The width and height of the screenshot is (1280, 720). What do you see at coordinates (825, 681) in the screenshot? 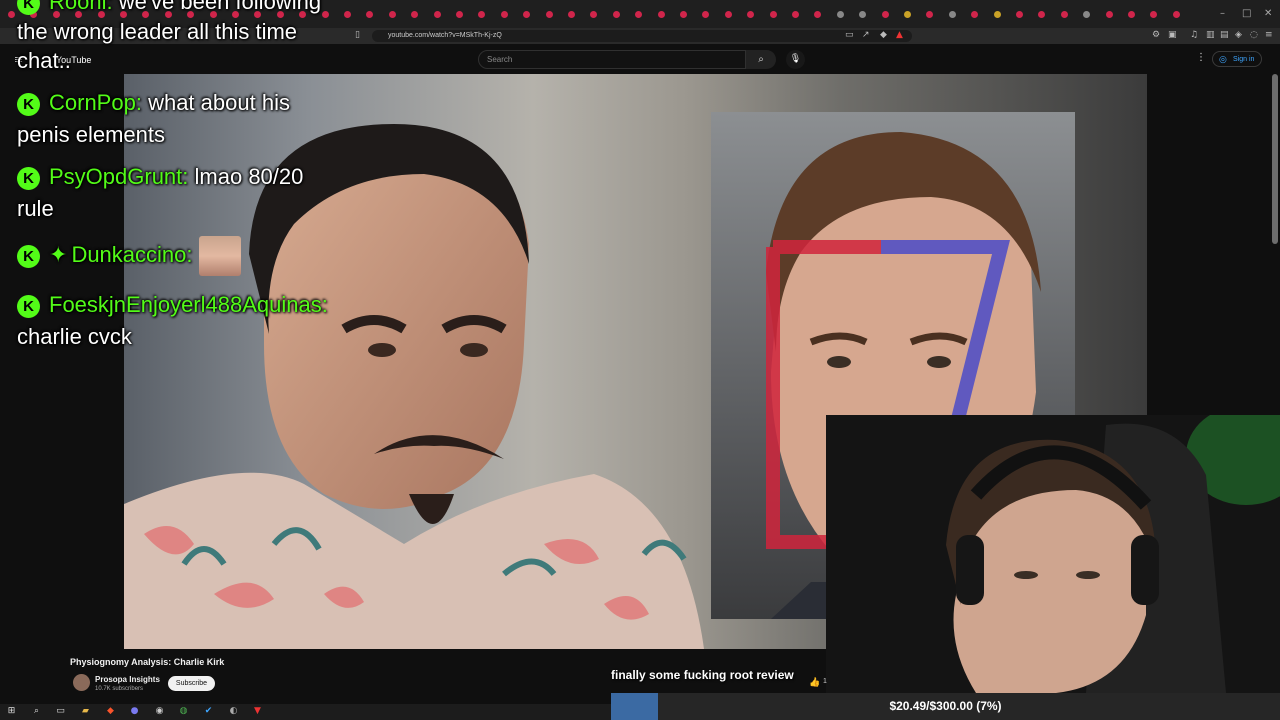
I see `like-count: 1` at bounding box center [825, 681].